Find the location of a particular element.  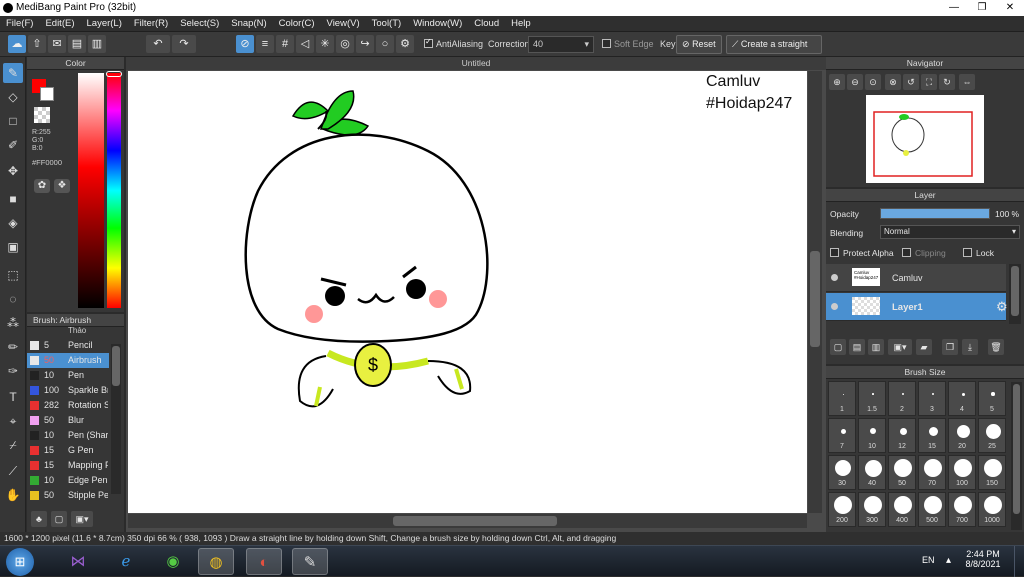

brush-size-cell: 1 is located at coordinates (842, 398).